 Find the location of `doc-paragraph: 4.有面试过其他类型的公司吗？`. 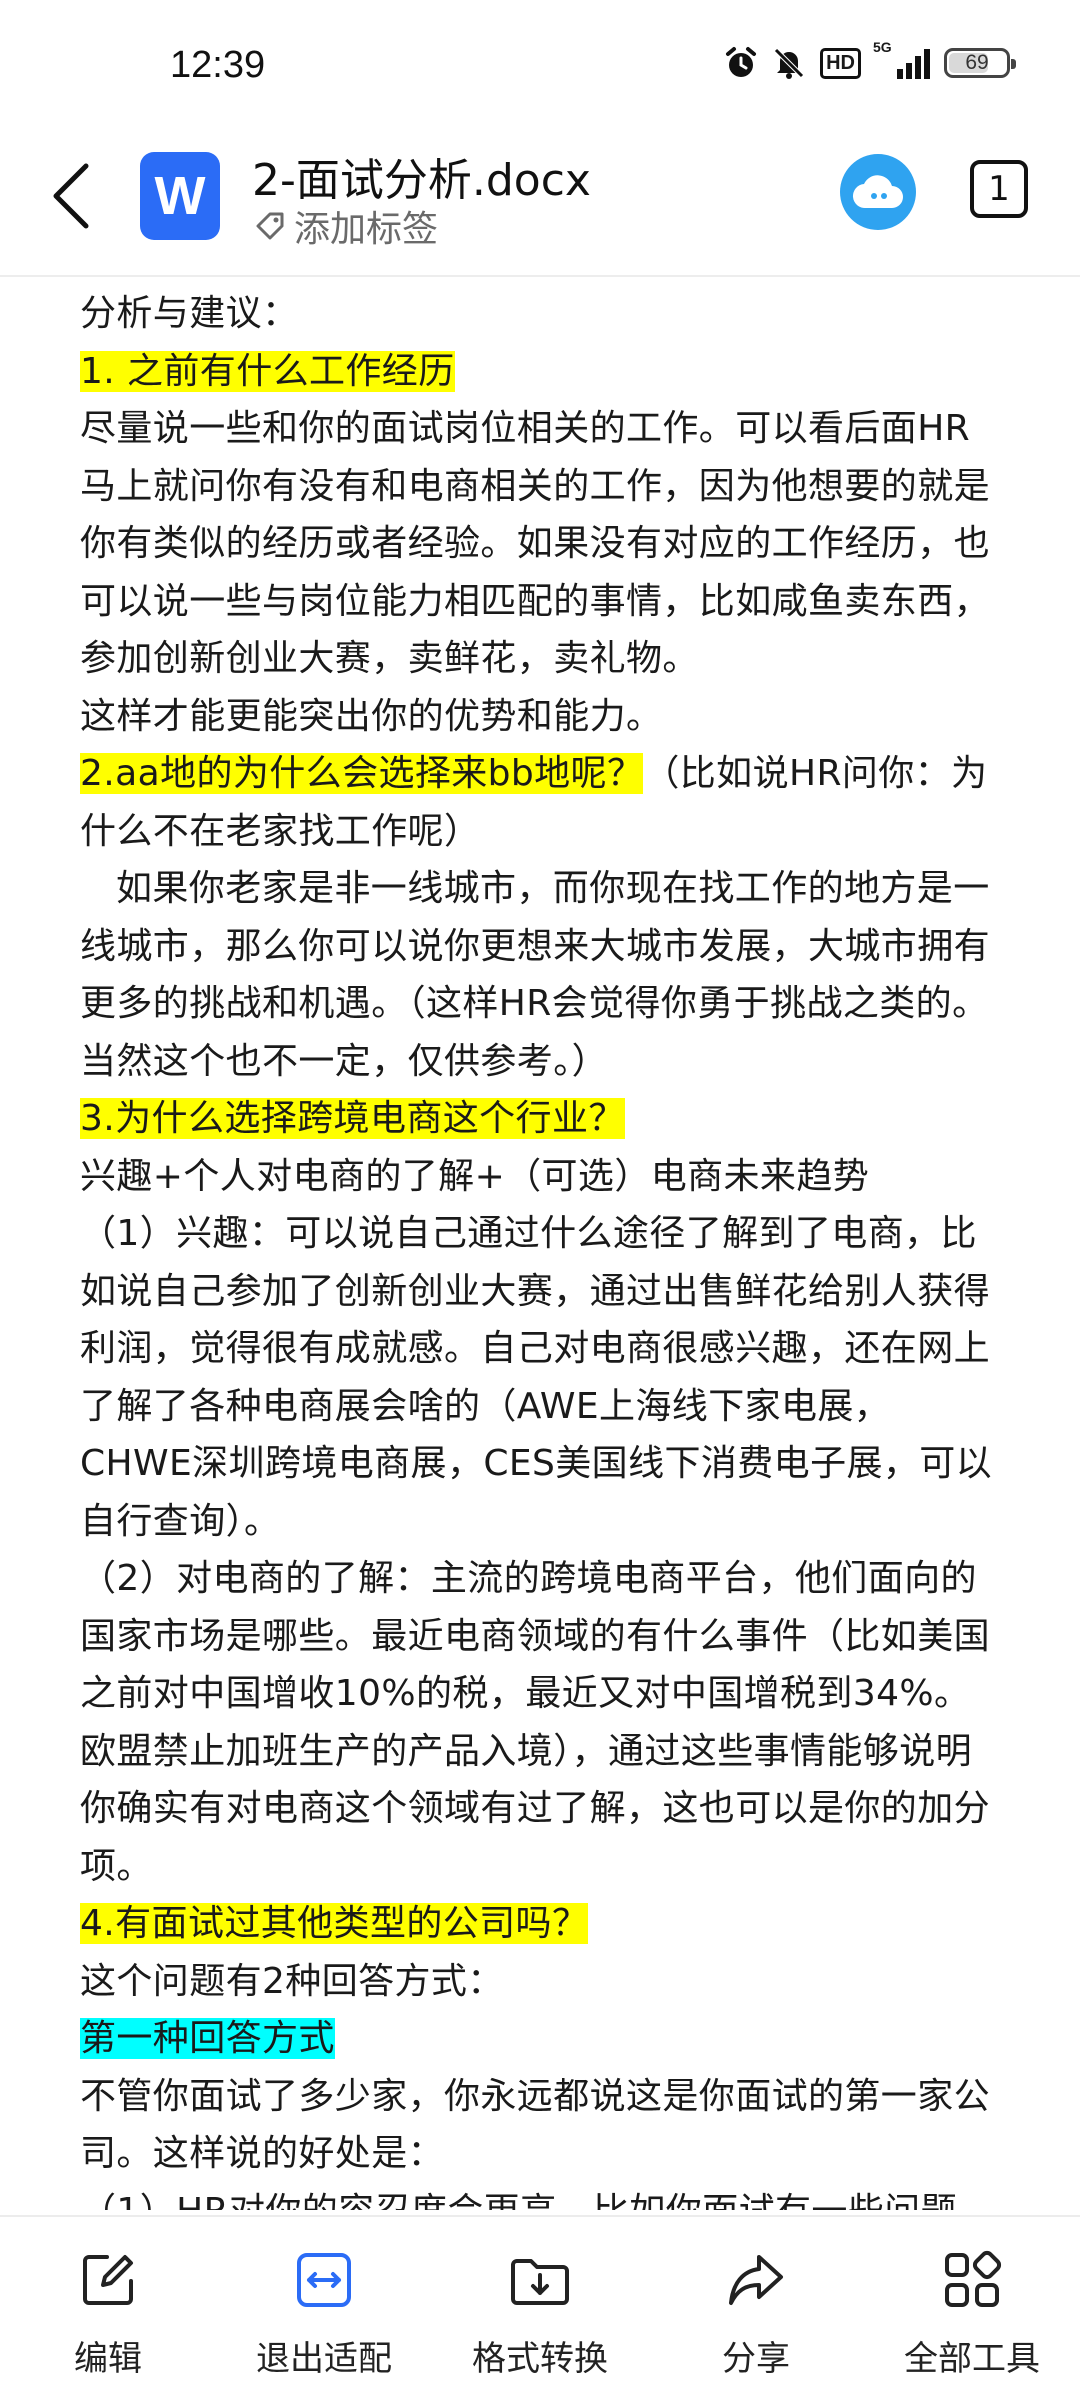

doc-paragraph: 4.有面试过其他类型的公司吗？ is located at coordinates (540, 1924).